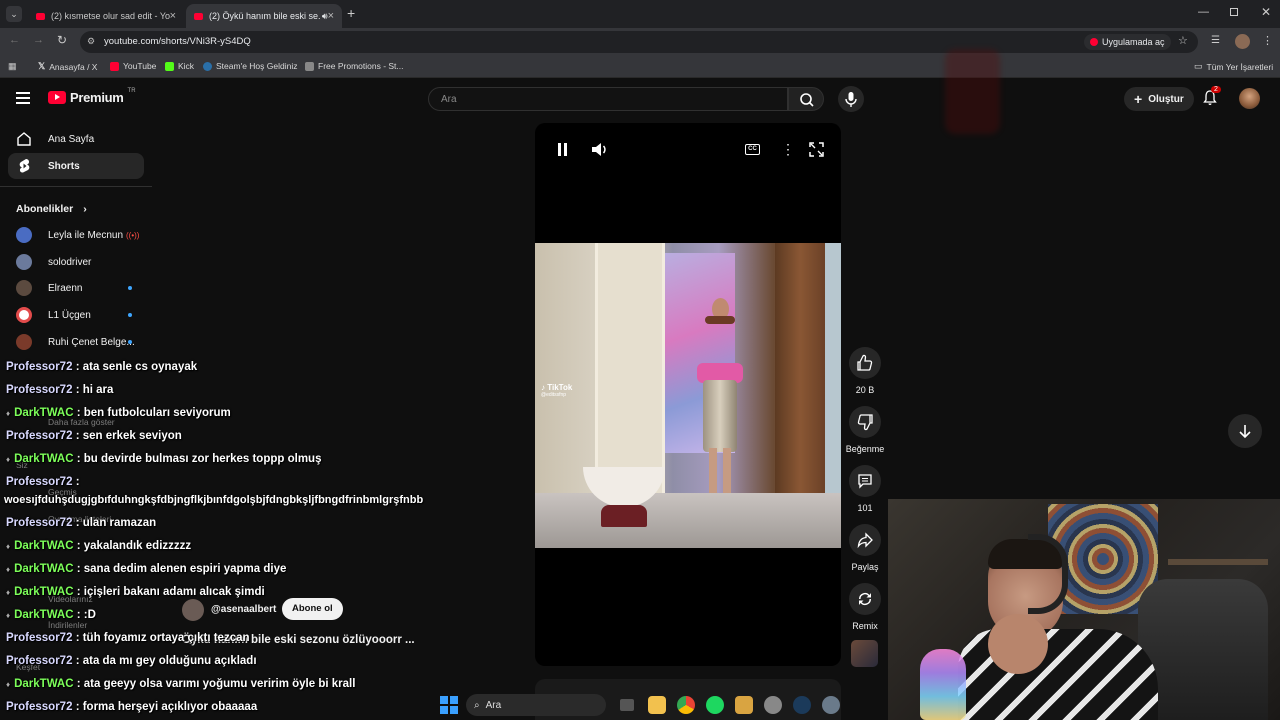 The height and width of the screenshot is (720, 1280). Describe the element at coordinates (865, 540) in the screenshot. I see `share-icon` at that location.